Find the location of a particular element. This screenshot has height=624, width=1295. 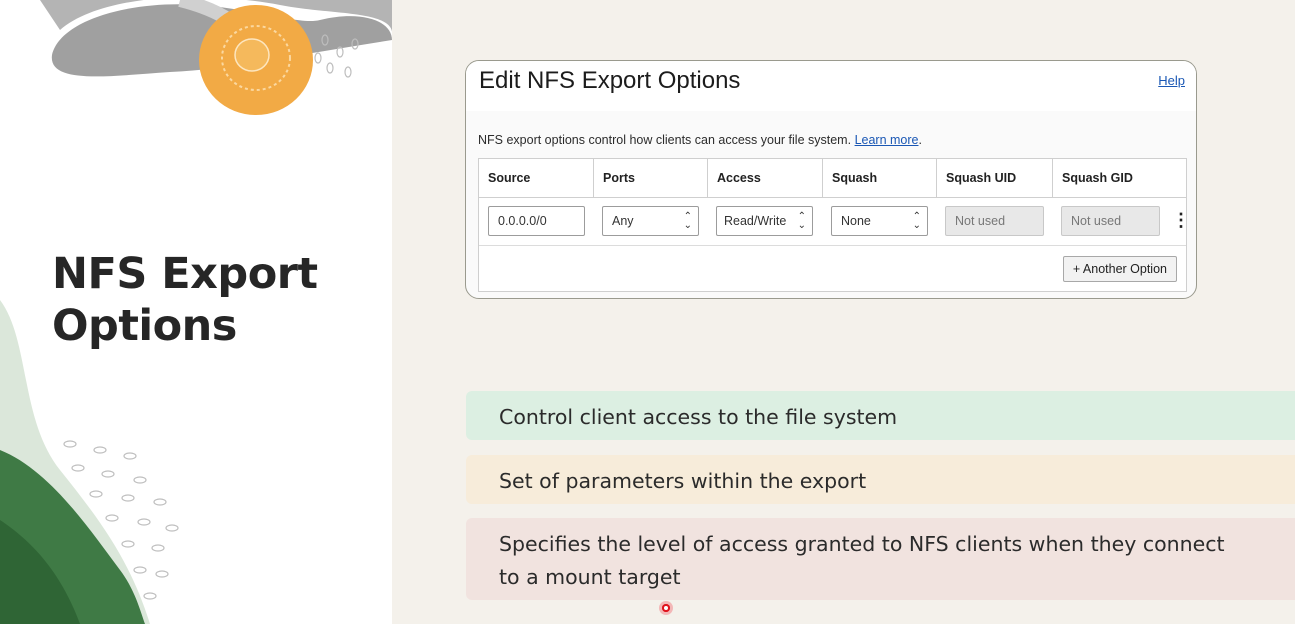

dialog-header: Edit NFS Export Options Help is located at coordinates (831, 86).